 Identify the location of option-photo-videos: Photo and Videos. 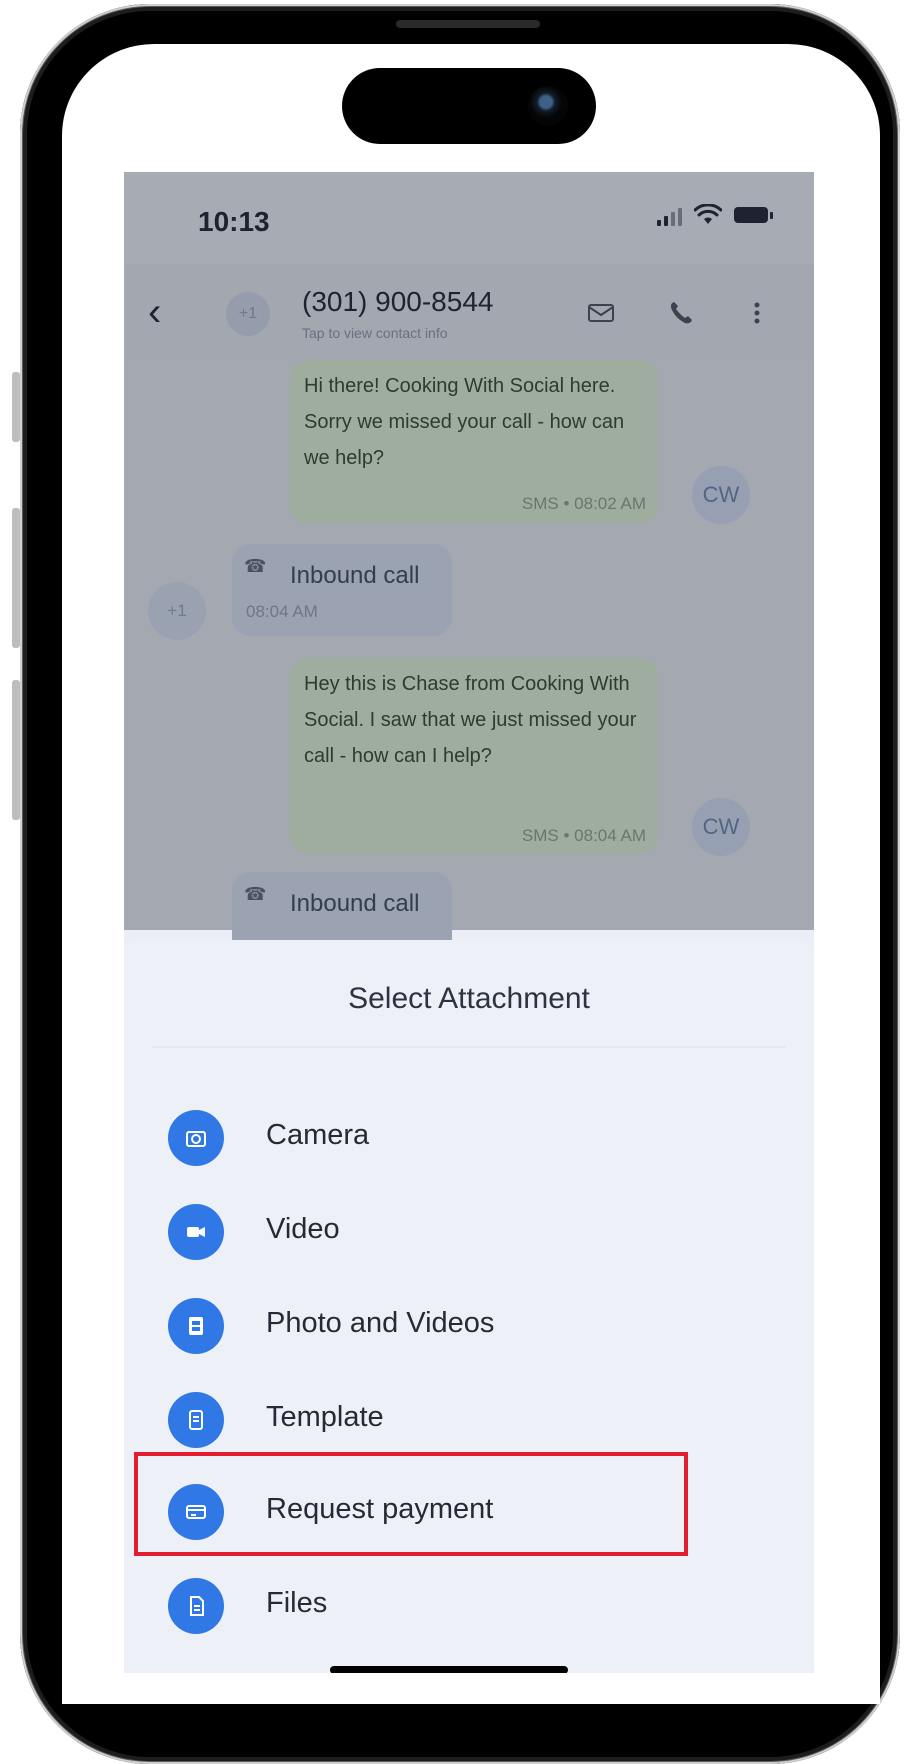
(469, 1326).